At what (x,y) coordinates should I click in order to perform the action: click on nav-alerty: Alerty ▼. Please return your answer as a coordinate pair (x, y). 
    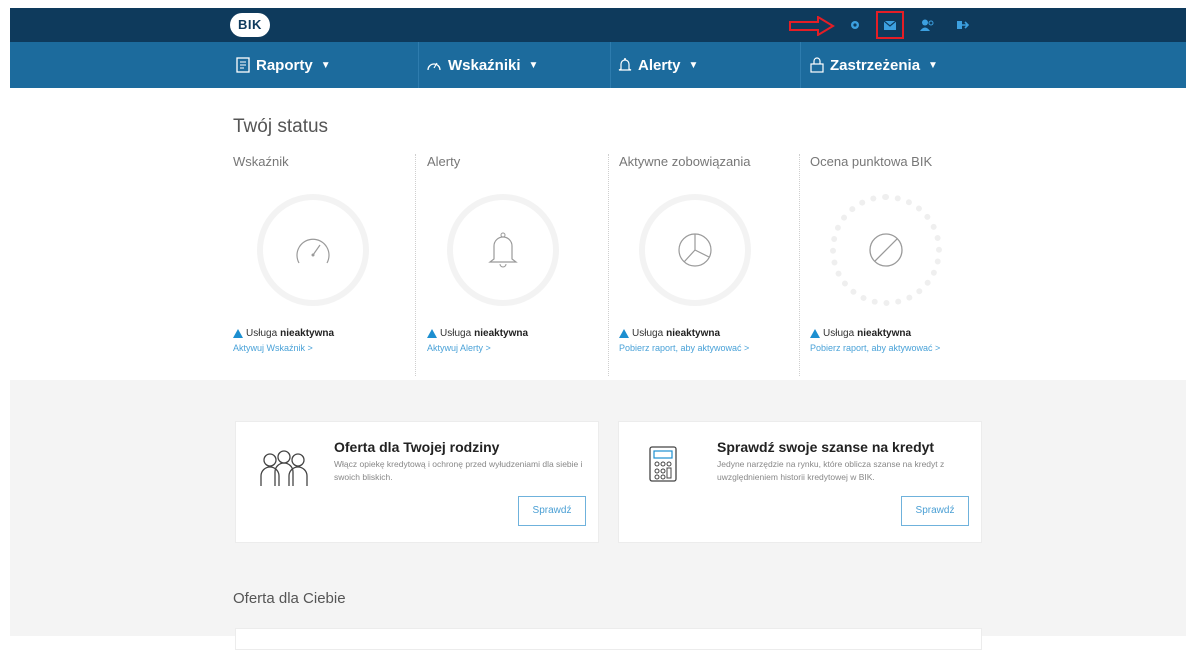
    Looking at the image, I should click on (658, 65).